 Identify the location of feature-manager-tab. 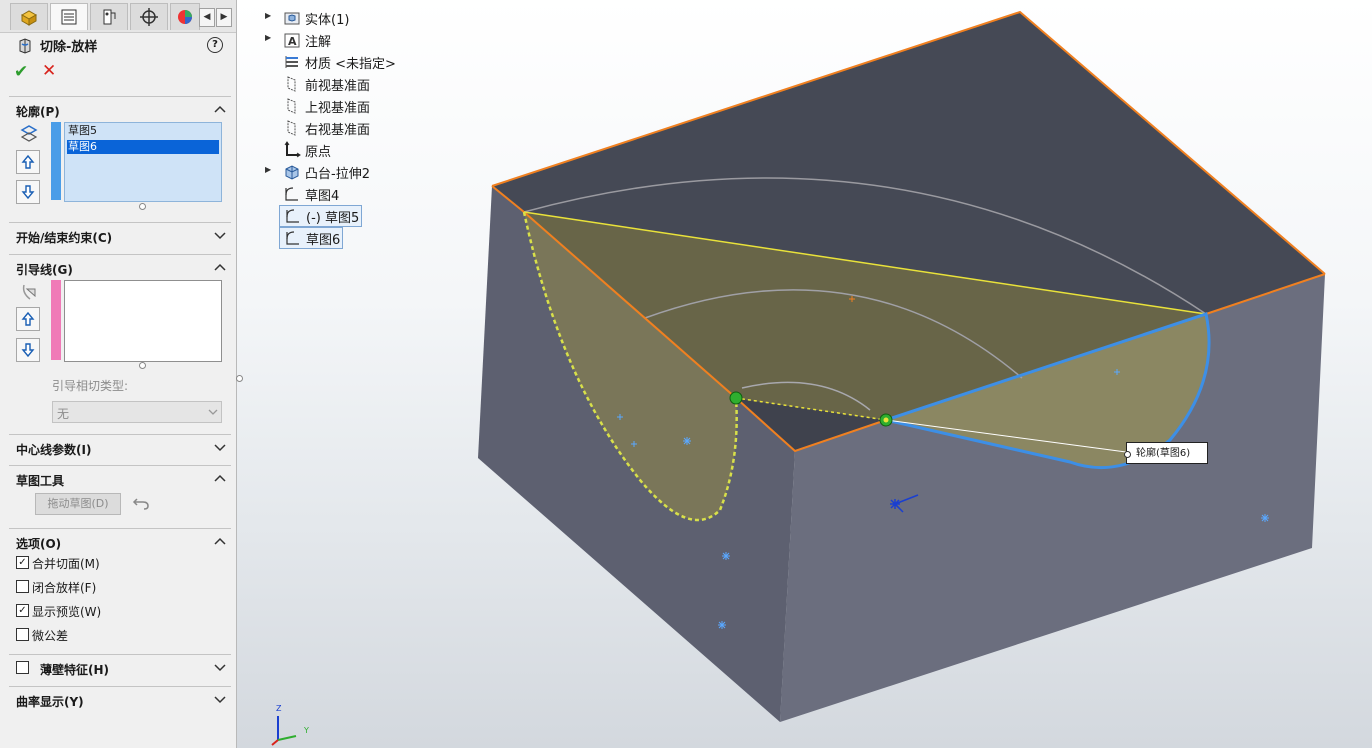
(29, 16).